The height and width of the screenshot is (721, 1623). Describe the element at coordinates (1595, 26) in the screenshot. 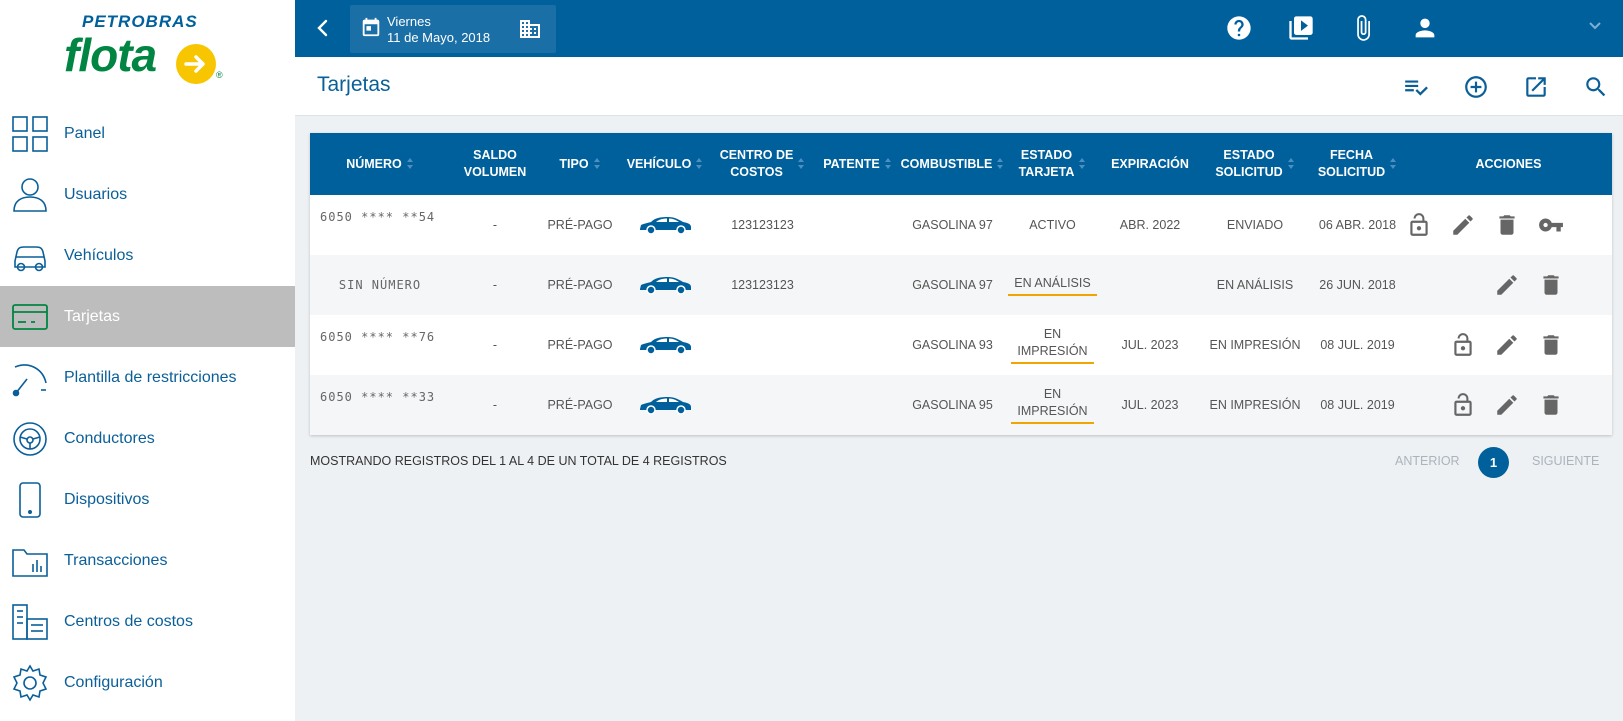

I see `chevron-down-icon` at that location.